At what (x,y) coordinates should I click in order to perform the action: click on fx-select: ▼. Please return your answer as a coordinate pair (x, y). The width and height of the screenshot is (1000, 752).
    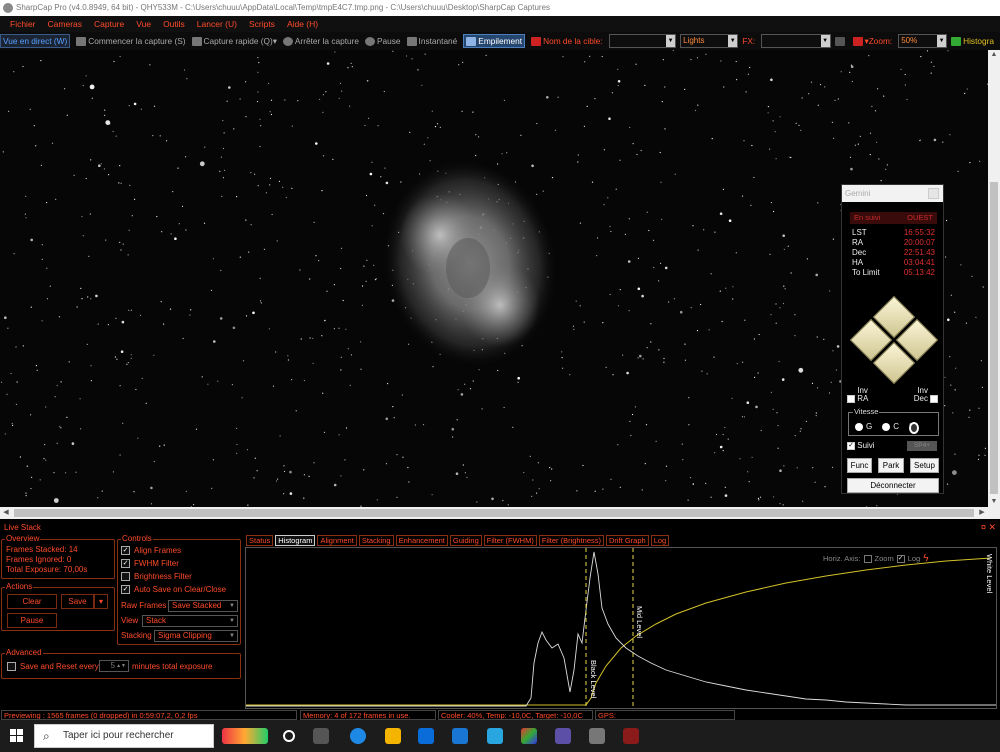
    Looking at the image, I should click on (796, 41).